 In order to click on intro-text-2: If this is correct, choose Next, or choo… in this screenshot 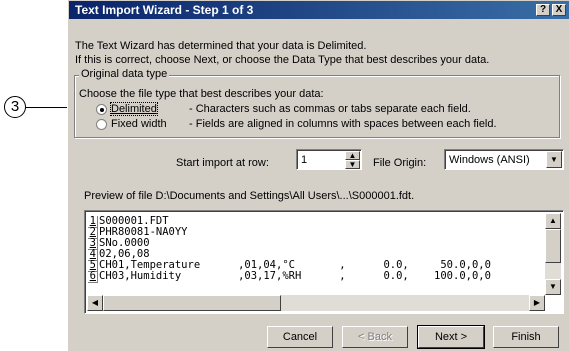, I will do `click(282, 60)`.